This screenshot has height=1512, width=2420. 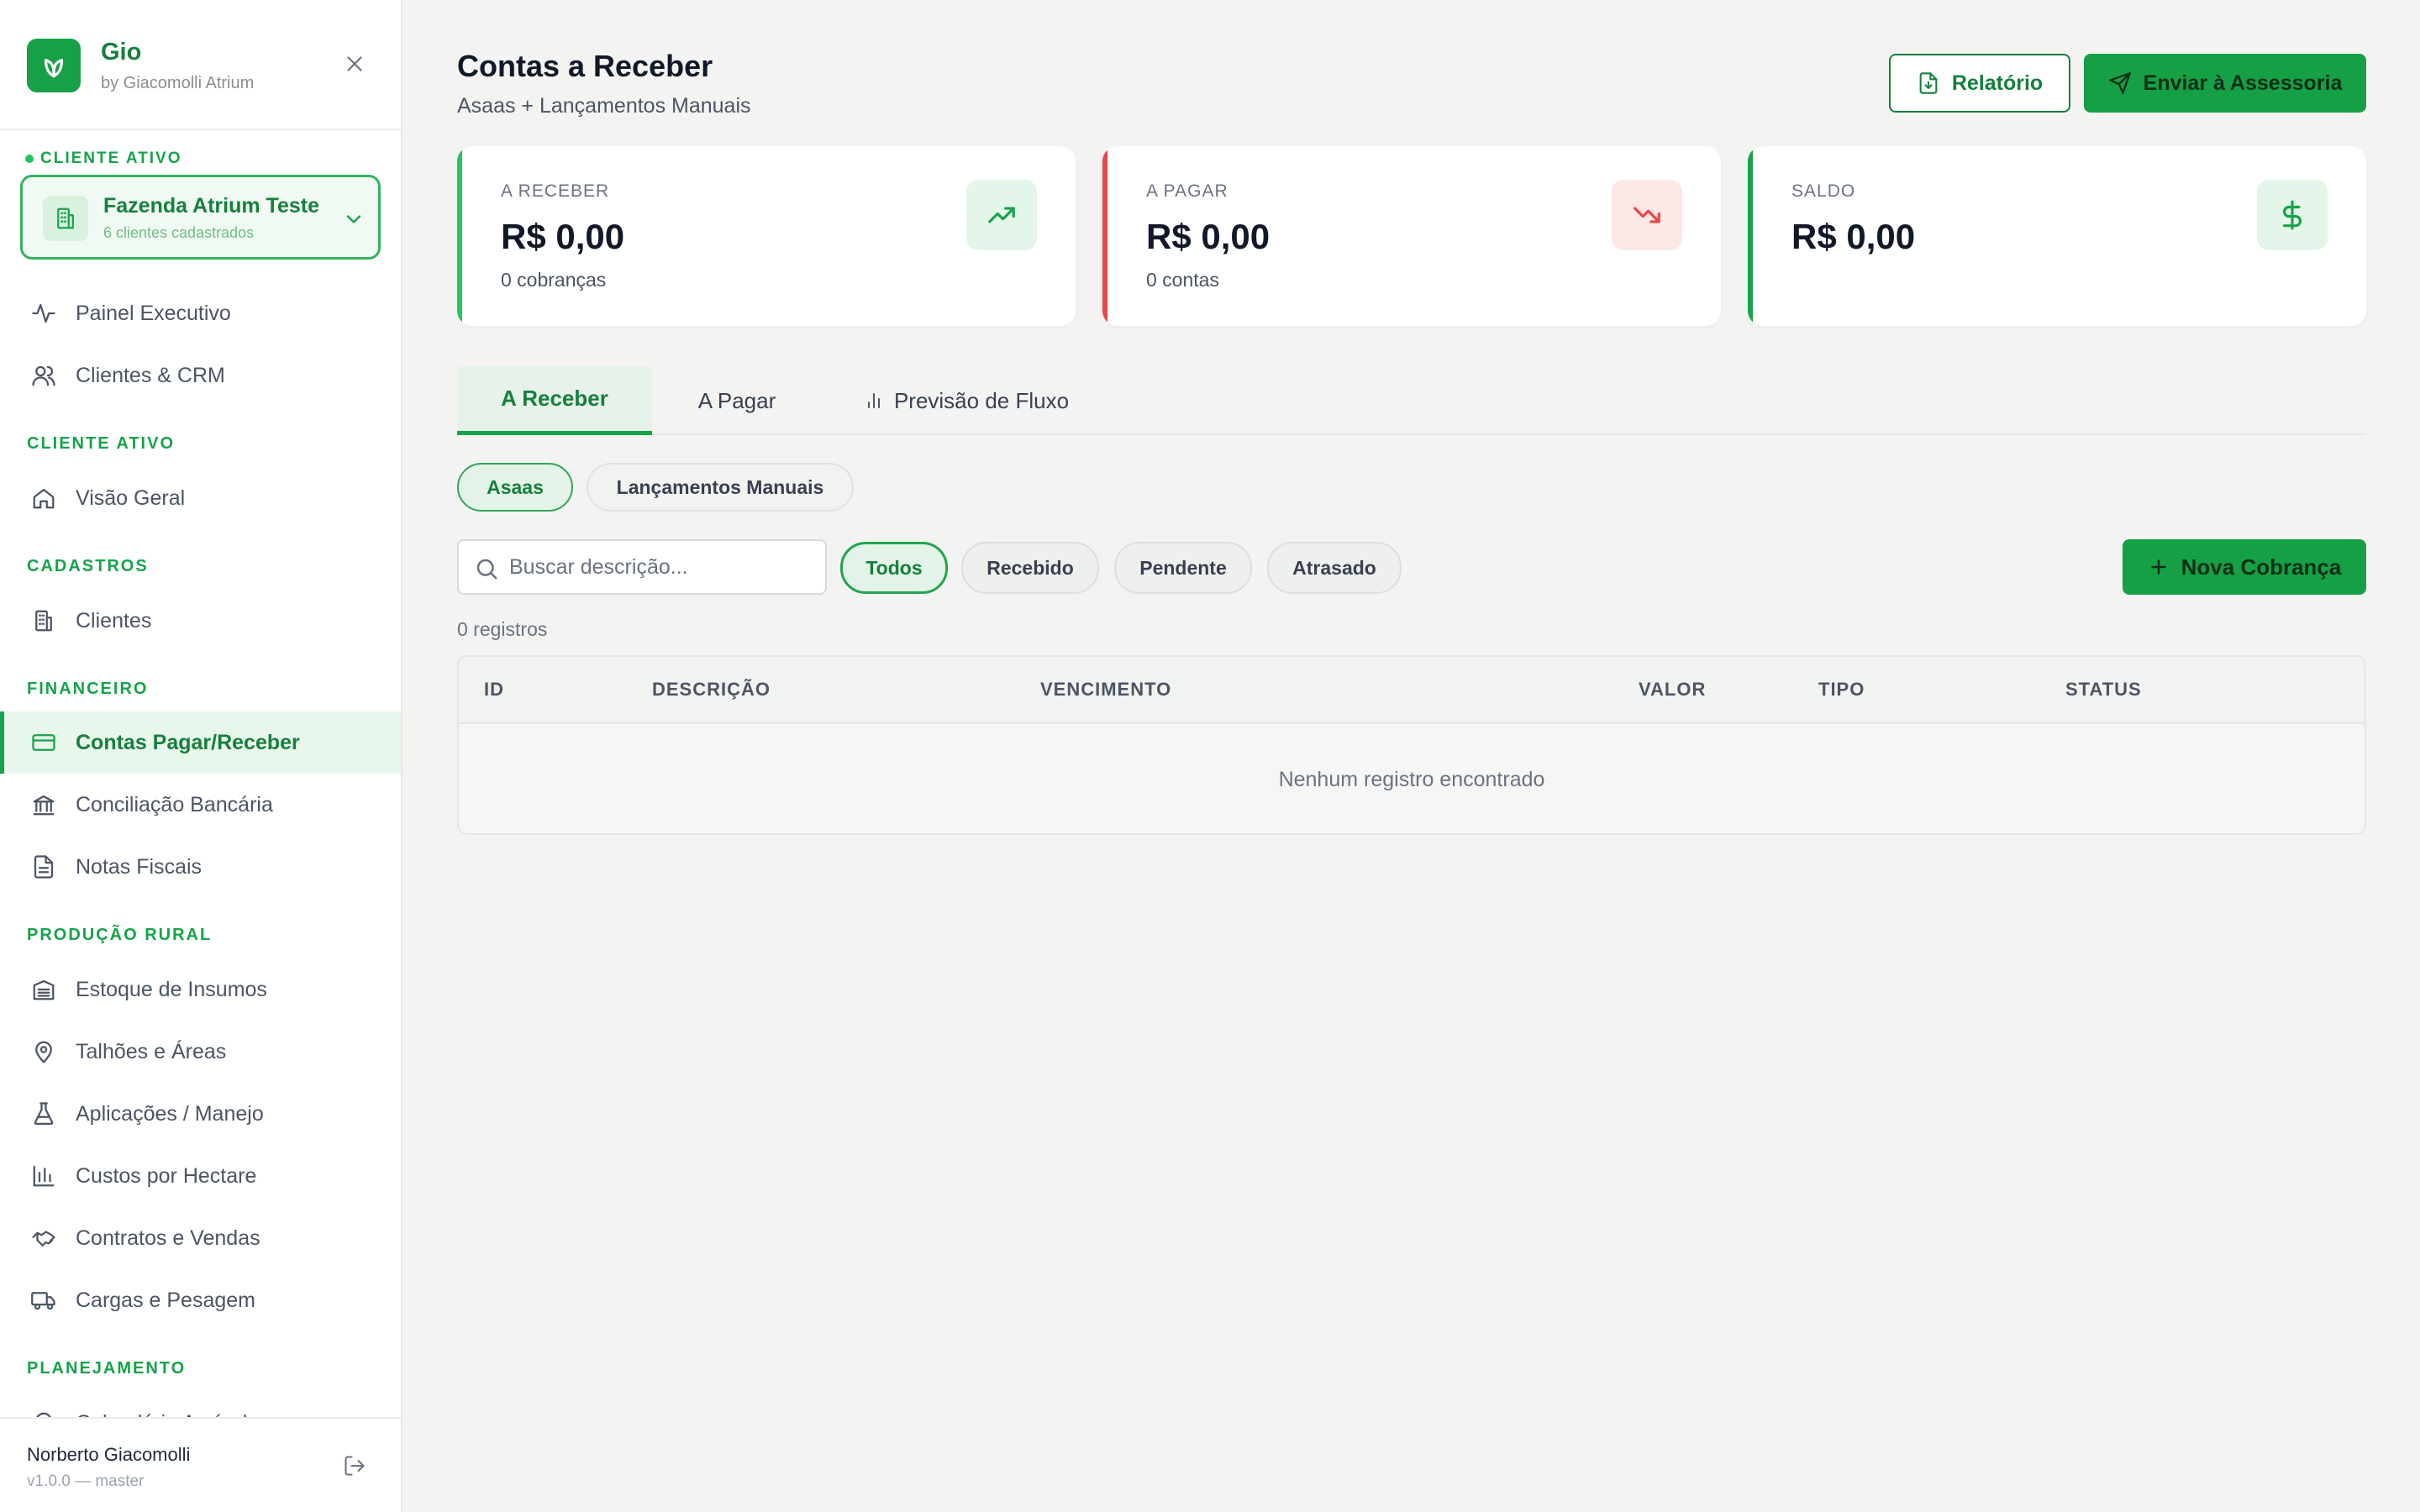 I want to click on tab-a-receber: A Receber, so click(x=554, y=400).